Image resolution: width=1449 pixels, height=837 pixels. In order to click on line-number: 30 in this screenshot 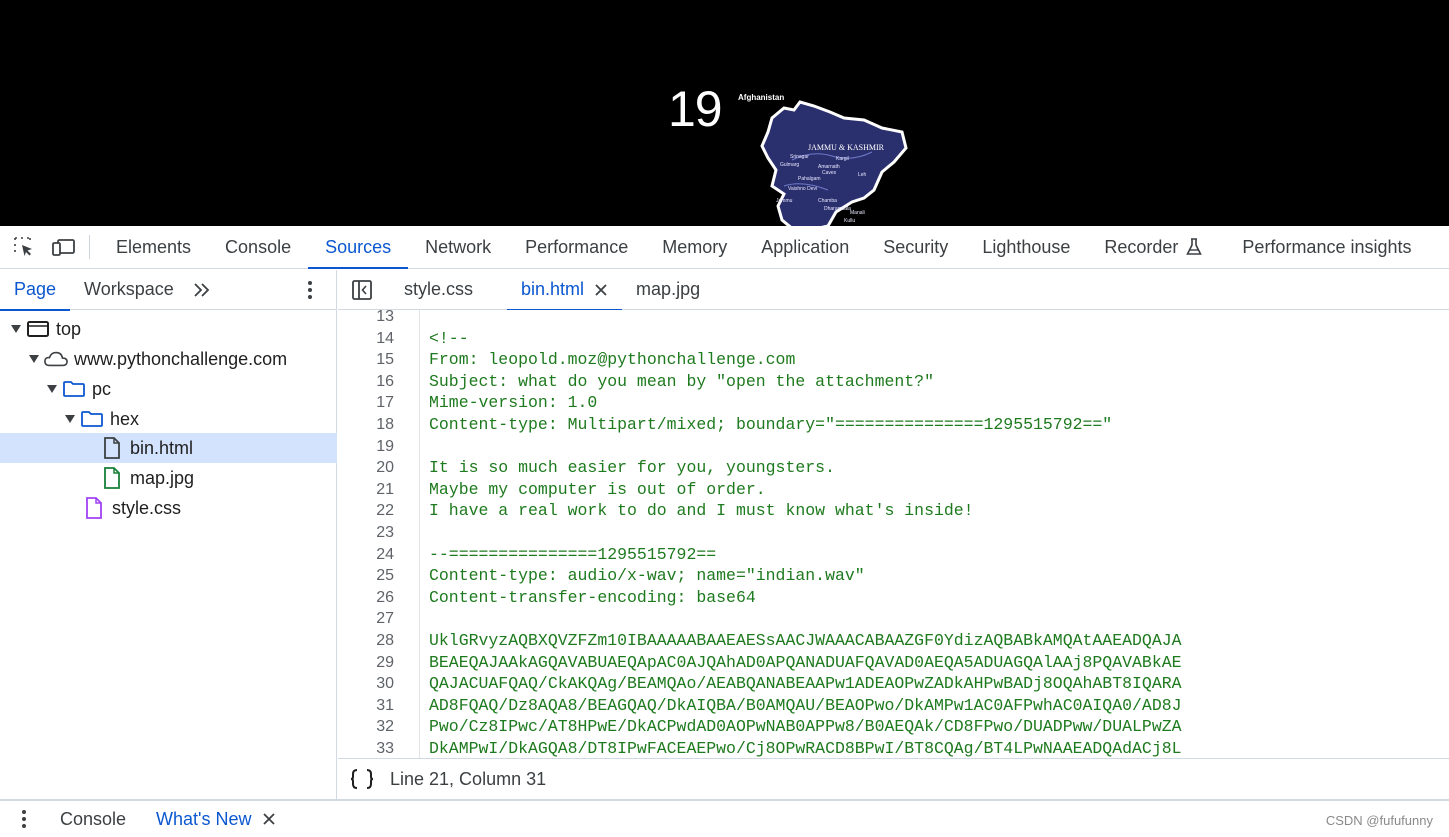, I will do `click(385, 684)`.